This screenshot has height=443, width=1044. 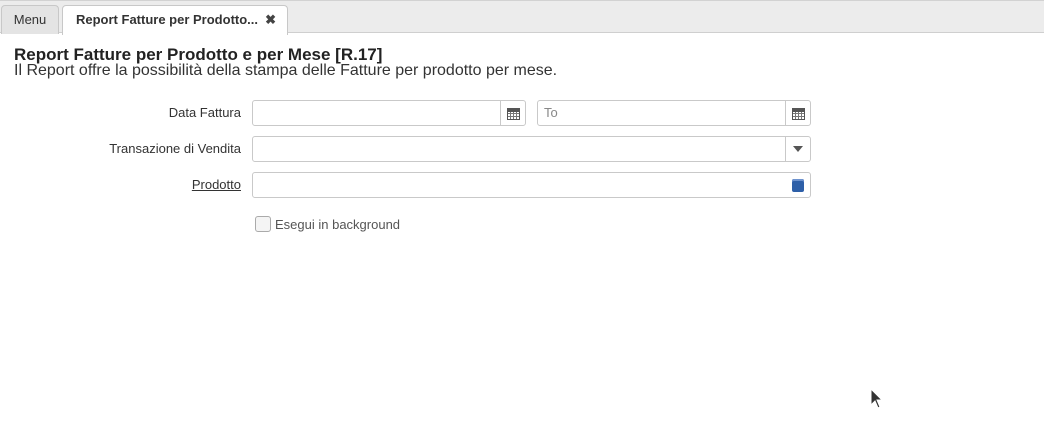 I want to click on background-checkbox, so click(x=263, y=224).